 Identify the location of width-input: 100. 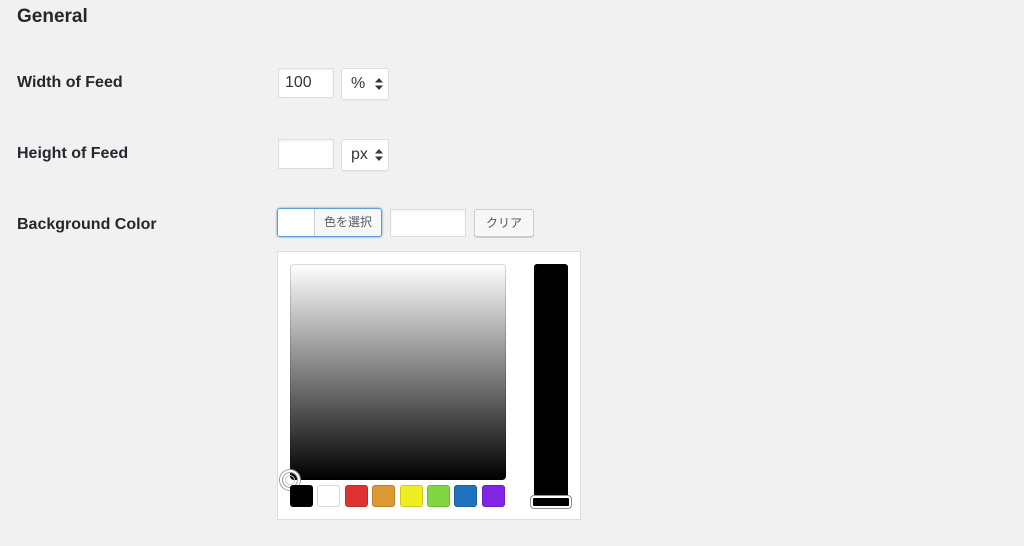
(306, 83).